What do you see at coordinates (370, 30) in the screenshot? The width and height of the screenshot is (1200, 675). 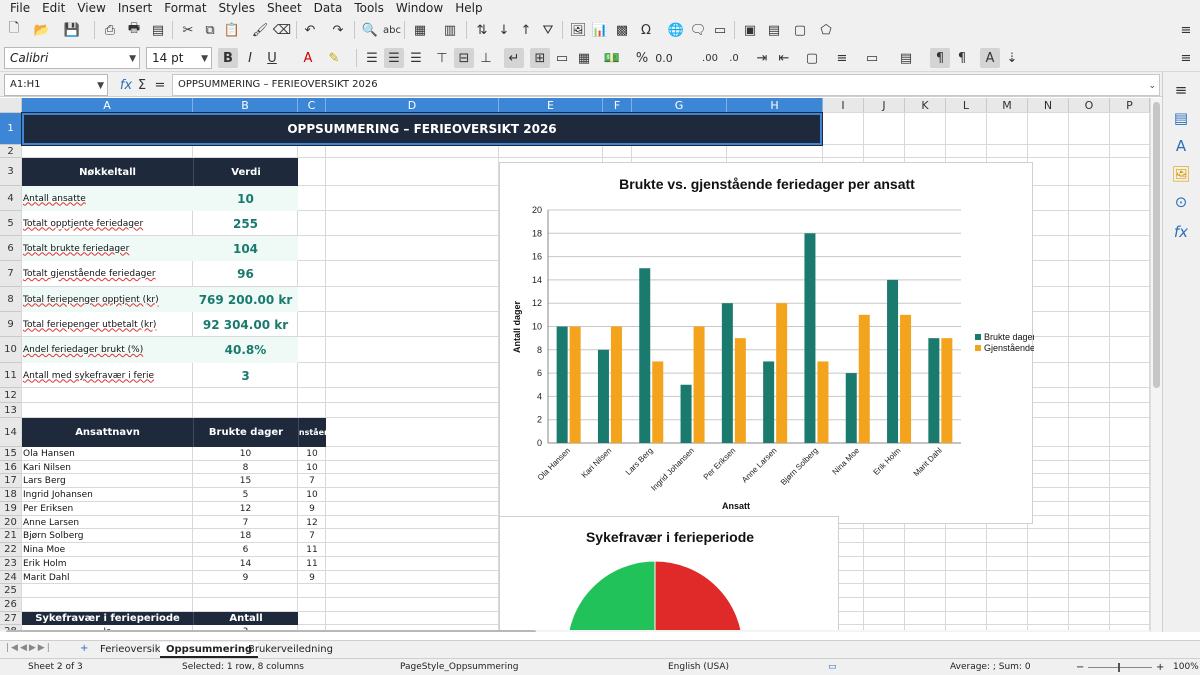 I see `find-replace-icon: 🔍` at bounding box center [370, 30].